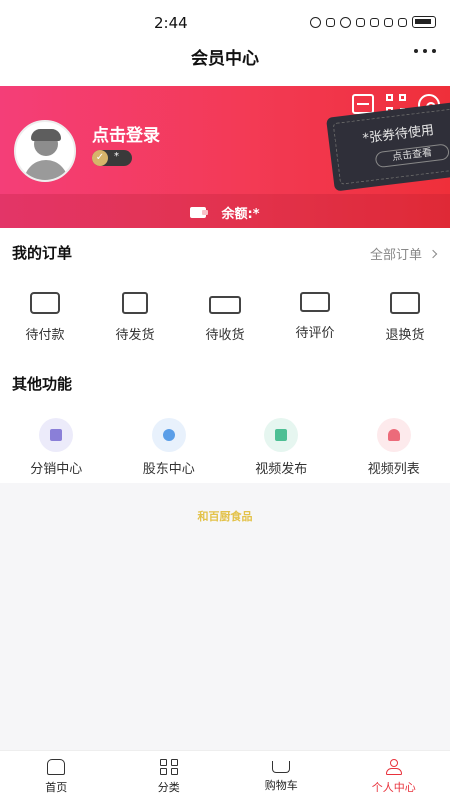 This screenshot has height=800, width=450. I want to click on truck-icon, so click(225, 305).